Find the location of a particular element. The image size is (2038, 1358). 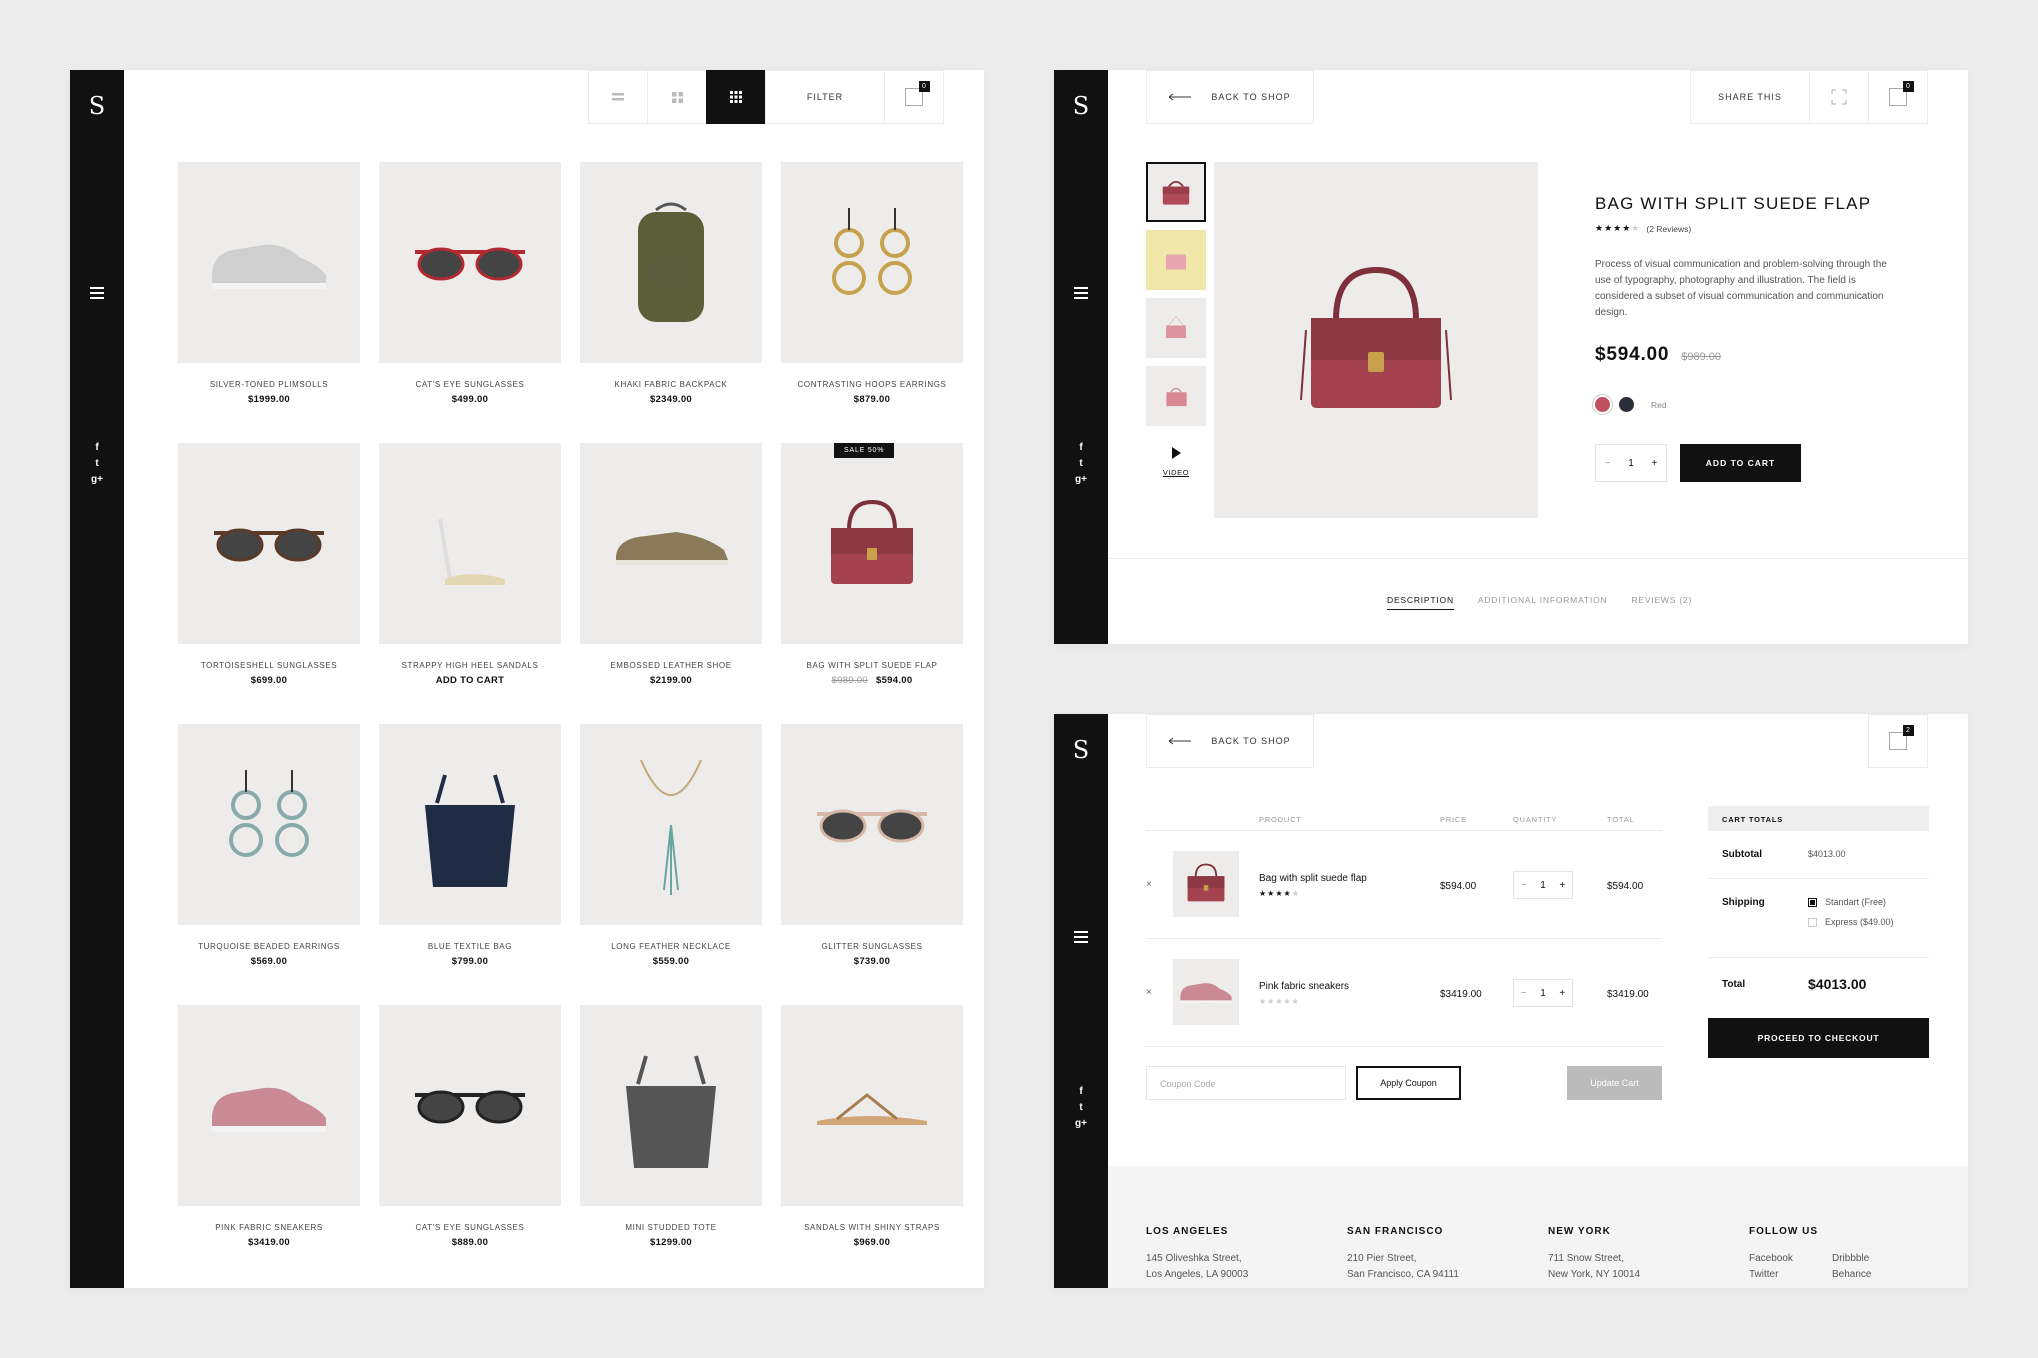

product-name: BLUE TEXTILE BAG is located at coordinates (470, 946).